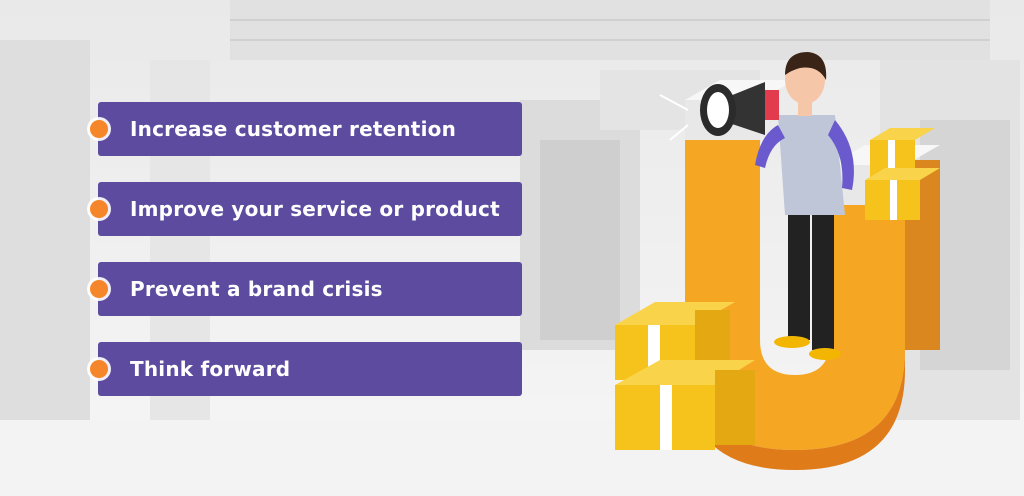  I want to click on list-item-label: Improve your service or product, so click(315, 209).